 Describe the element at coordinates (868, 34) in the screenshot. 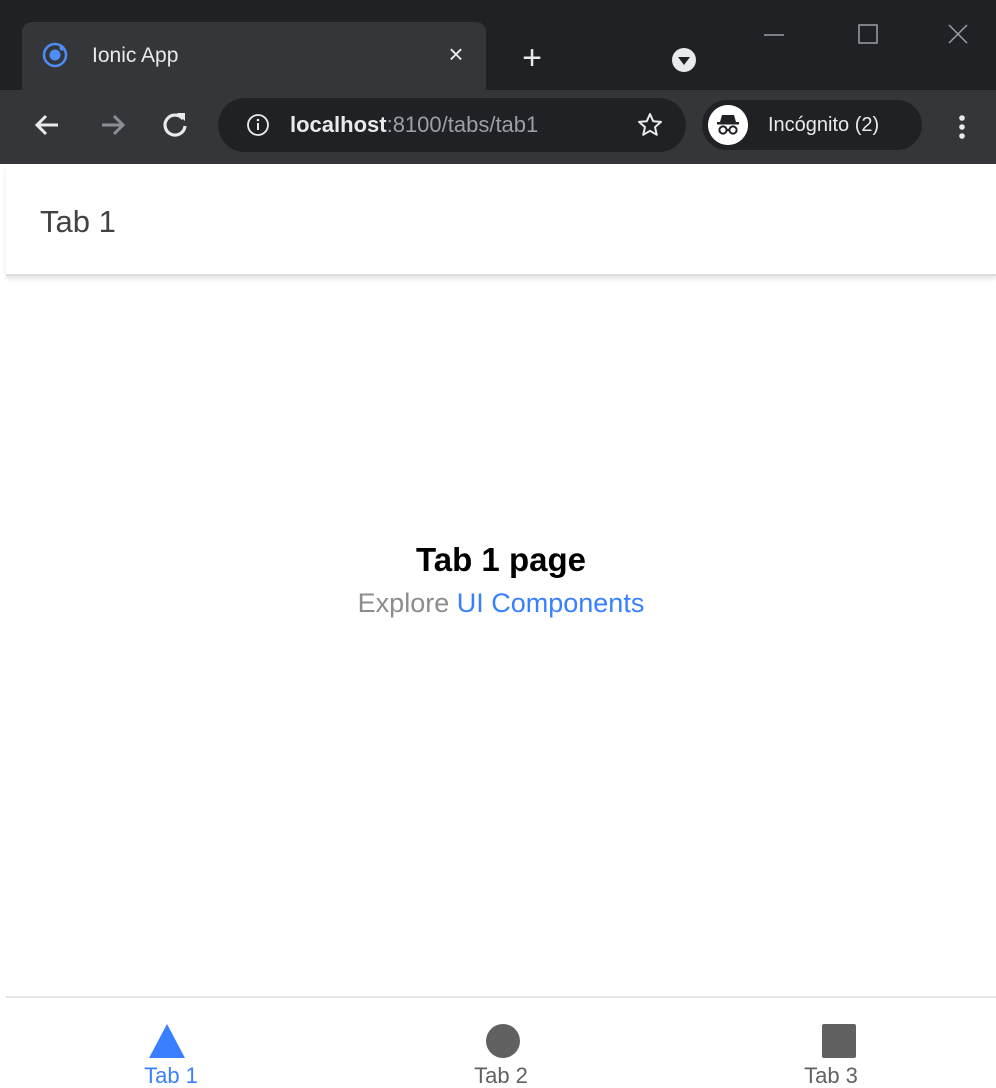

I see `maximize-icon` at that location.